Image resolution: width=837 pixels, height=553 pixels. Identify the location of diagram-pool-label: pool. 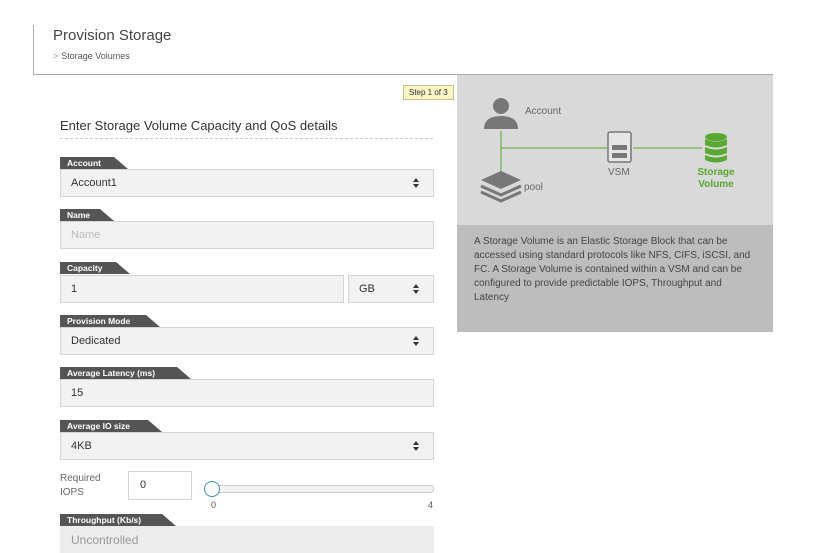
(533, 187).